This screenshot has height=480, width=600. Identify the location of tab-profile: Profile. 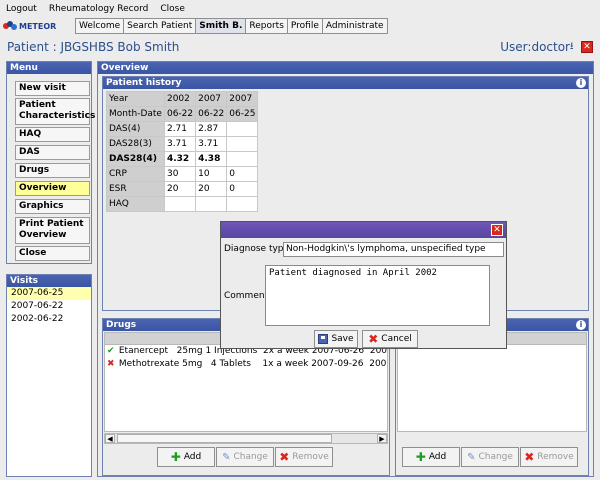
(304, 26).